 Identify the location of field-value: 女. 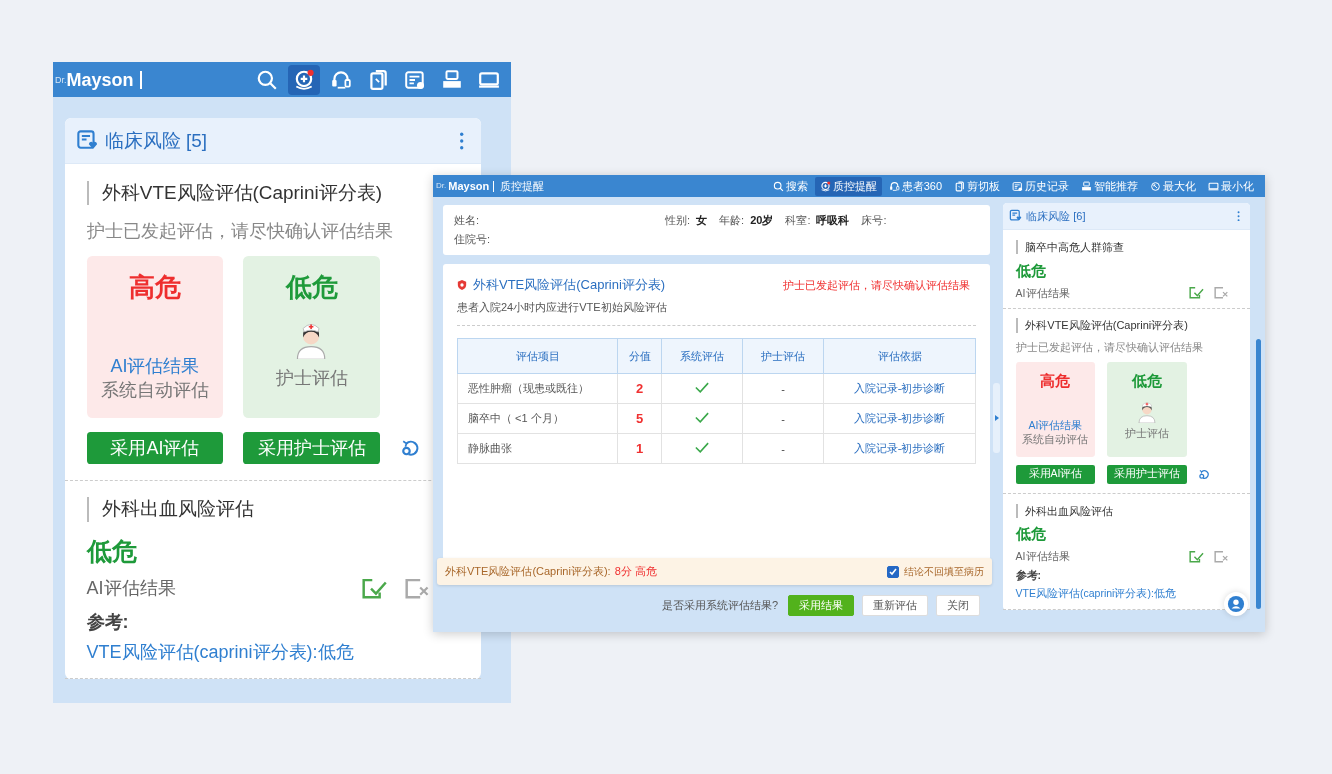
(702, 220).